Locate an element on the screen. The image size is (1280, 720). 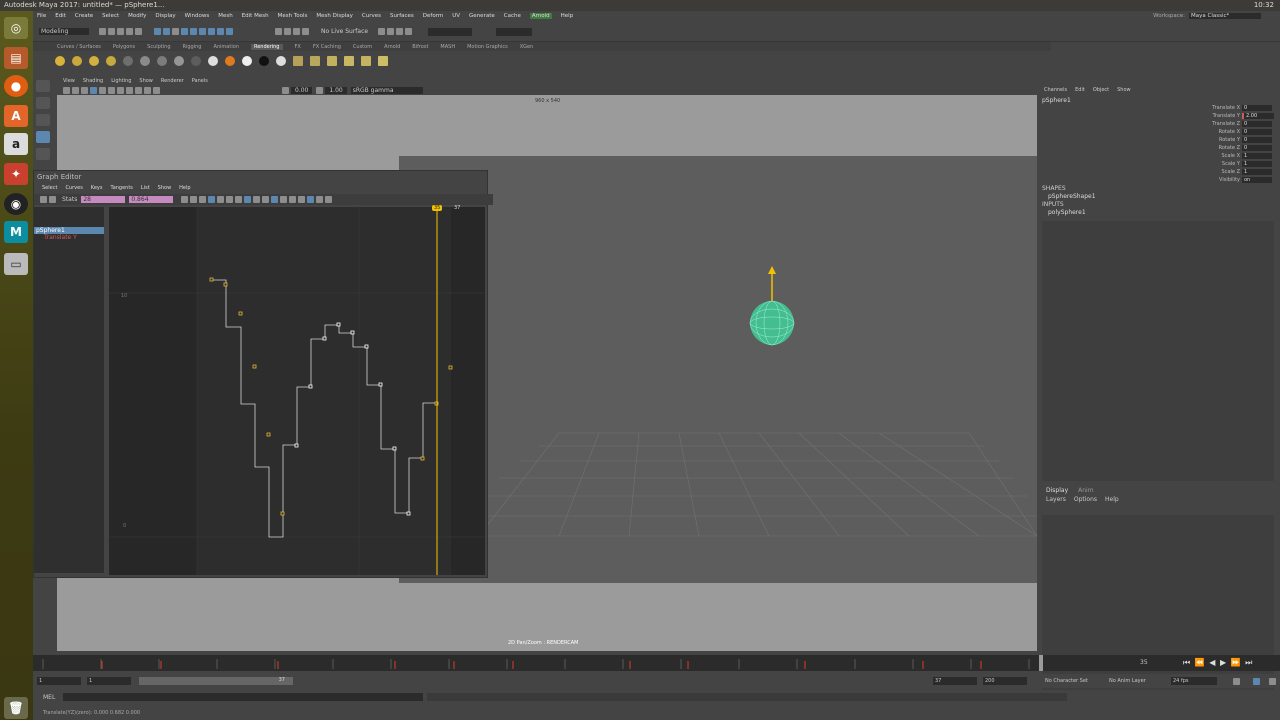
attr-translate-x: Translate X0 is located at coordinates (1201, 108).